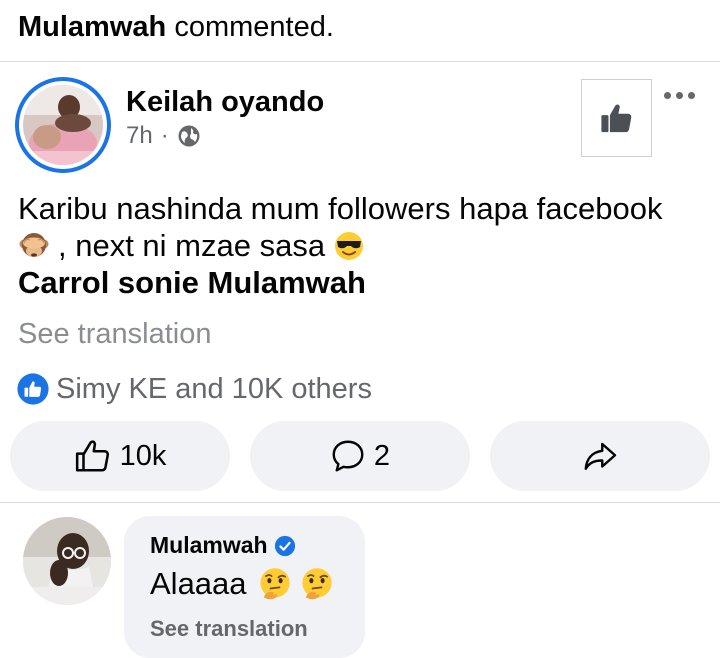 The width and height of the screenshot is (720, 658). Describe the element at coordinates (192, 245) in the screenshot. I see `post-line-2-text: , next ni mzae sasa` at that location.